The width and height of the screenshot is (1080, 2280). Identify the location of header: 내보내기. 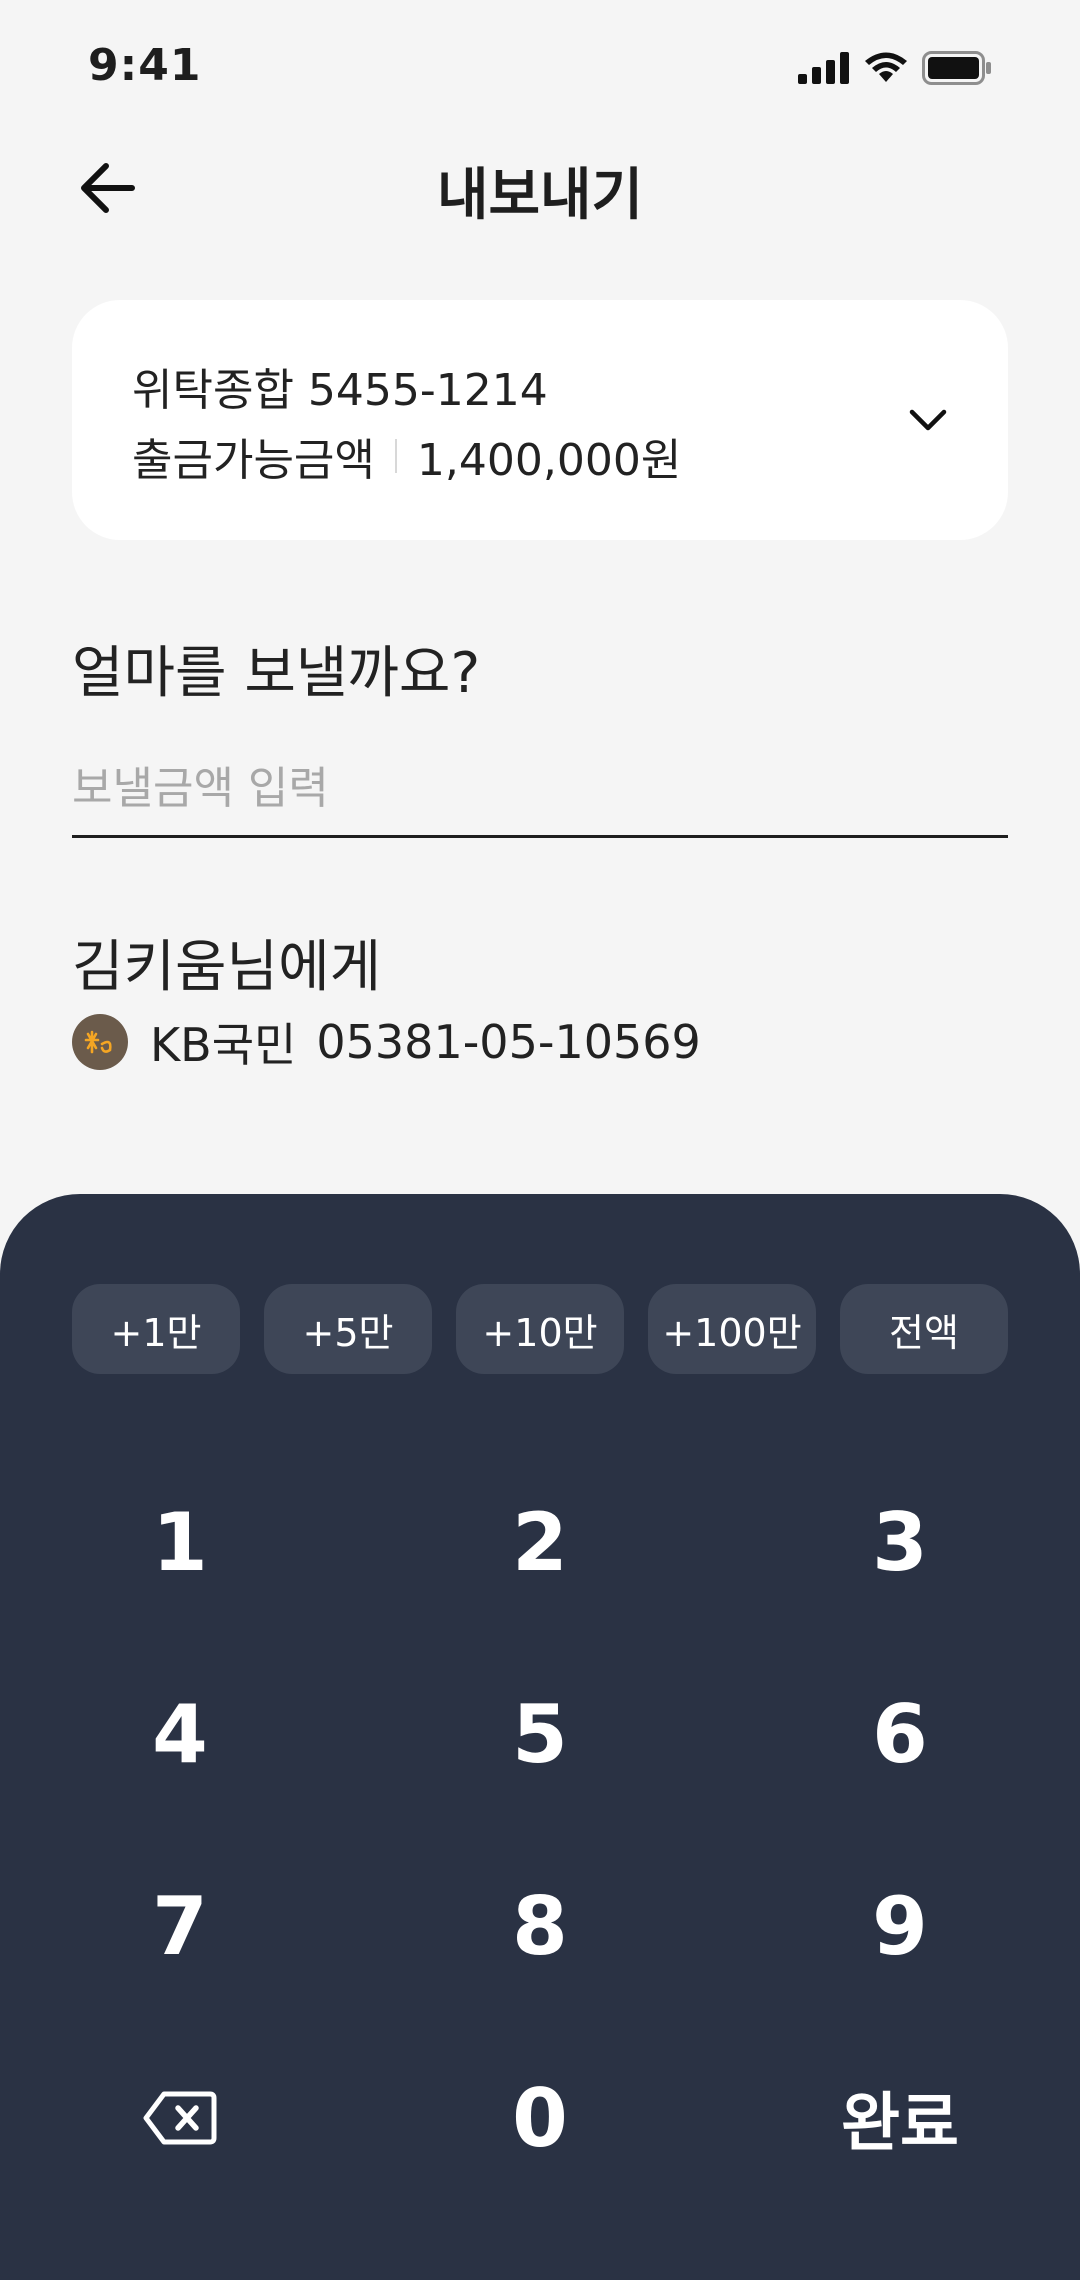
(540, 186).